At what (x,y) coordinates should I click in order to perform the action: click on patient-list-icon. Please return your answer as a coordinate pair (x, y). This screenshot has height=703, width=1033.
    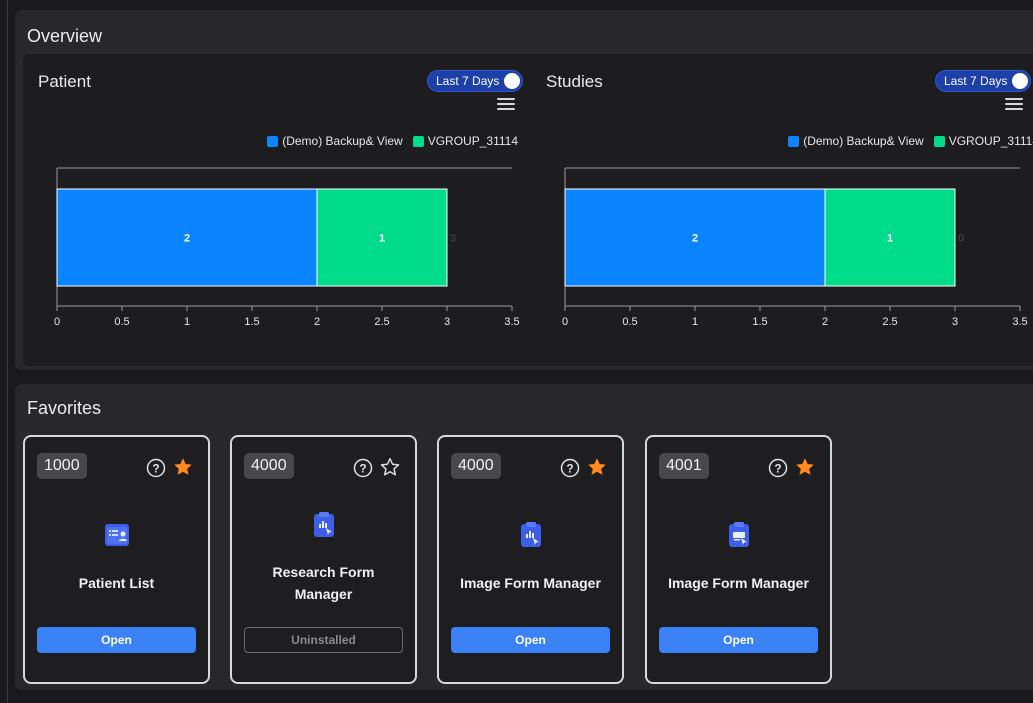
    Looking at the image, I should click on (116, 535).